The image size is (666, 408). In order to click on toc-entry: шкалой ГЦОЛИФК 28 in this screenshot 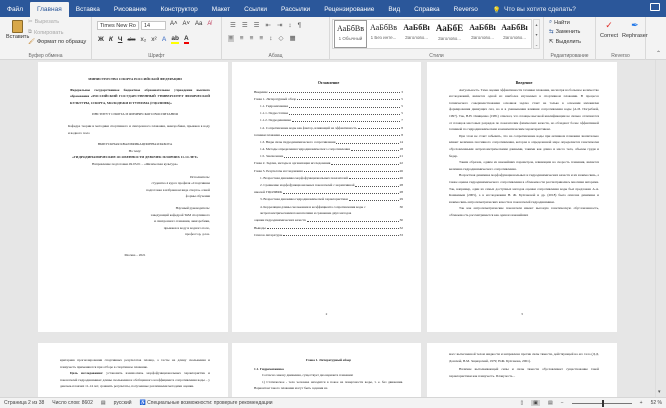, I will do `click(328, 192)`.